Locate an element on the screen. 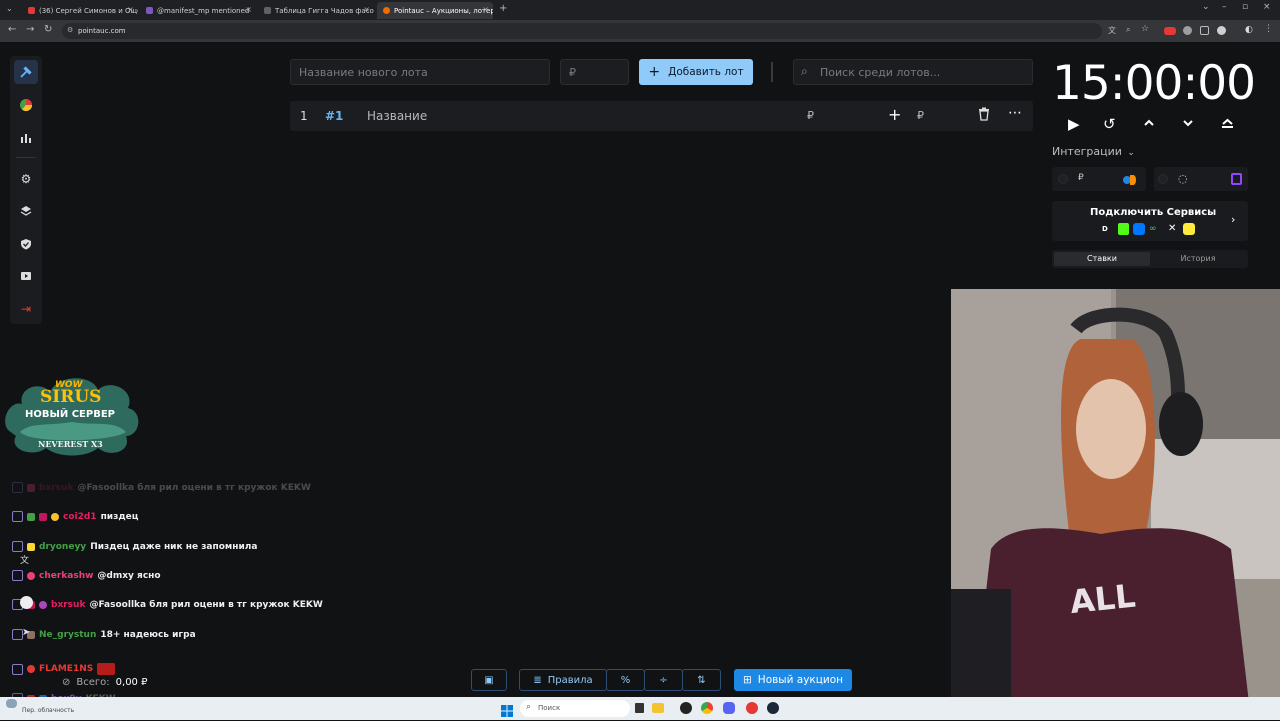  heart-icon is located at coordinates (43, 604).